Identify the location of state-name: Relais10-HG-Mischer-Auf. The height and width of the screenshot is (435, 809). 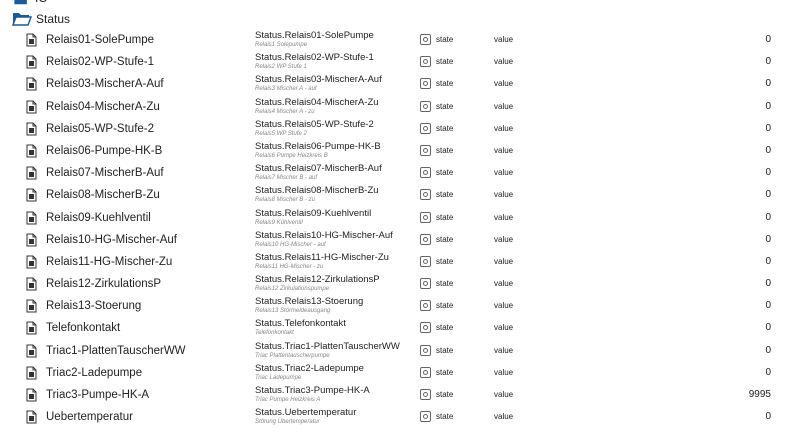
(112, 239).